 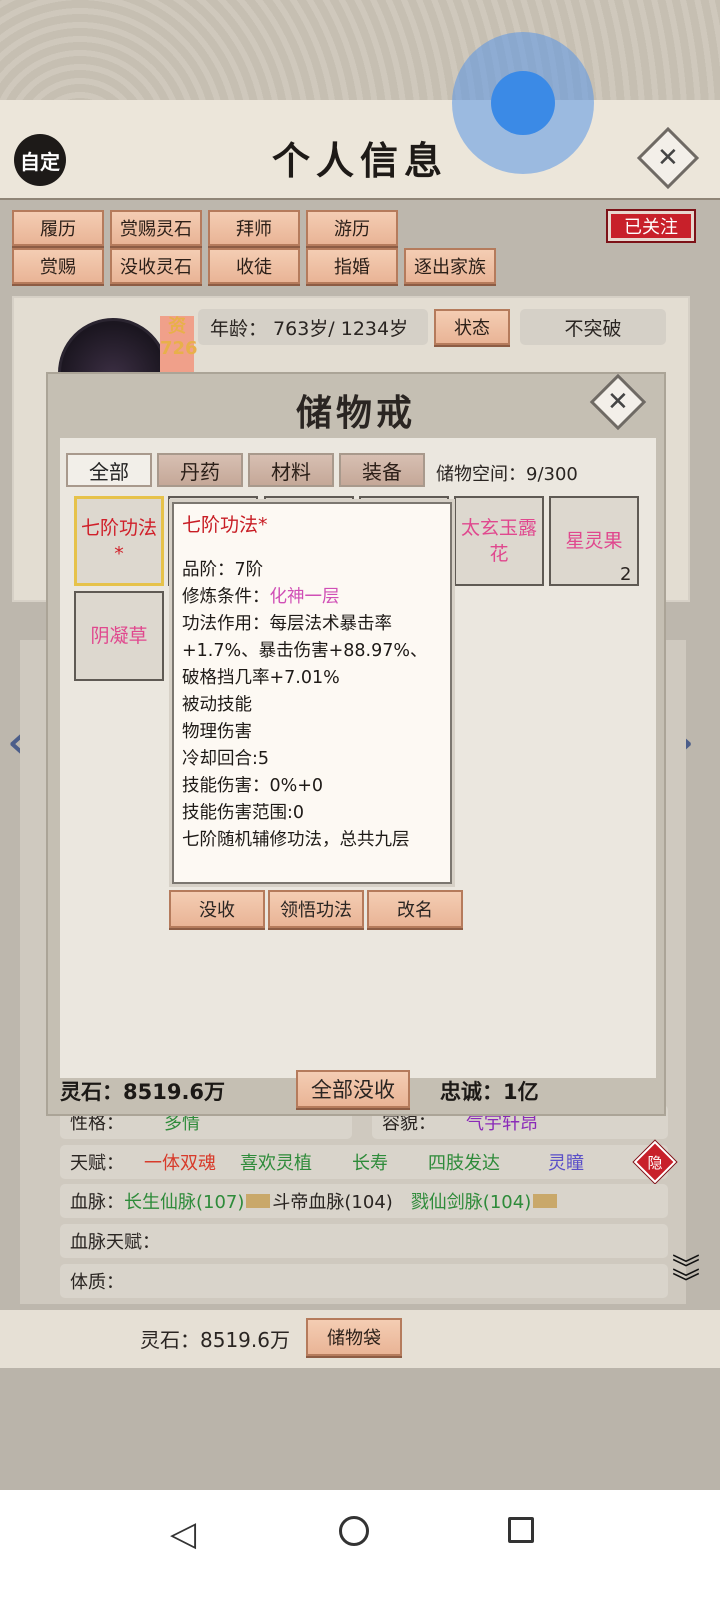 What do you see at coordinates (471, 1202) in the screenshot?
I see `bloodline-item: 戮仙剑脉(104)` at bounding box center [471, 1202].